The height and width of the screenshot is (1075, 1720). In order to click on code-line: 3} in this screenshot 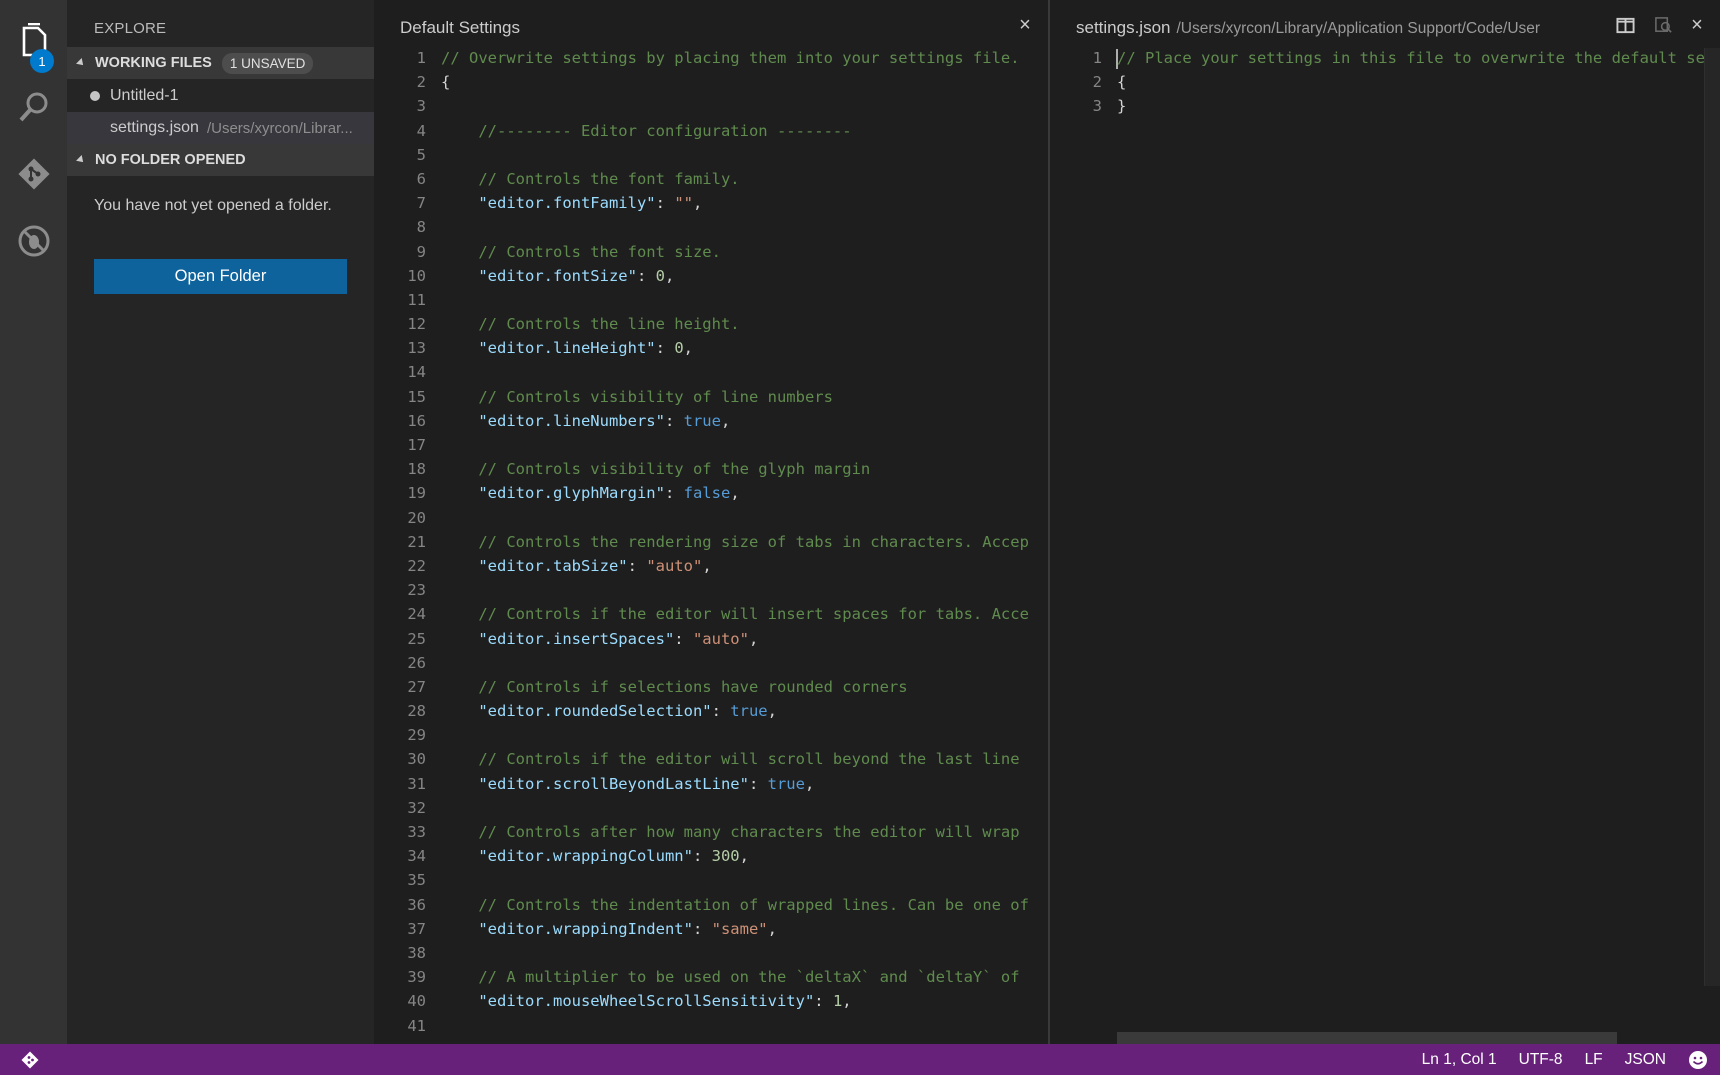, I will do `click(1385, 106)`.